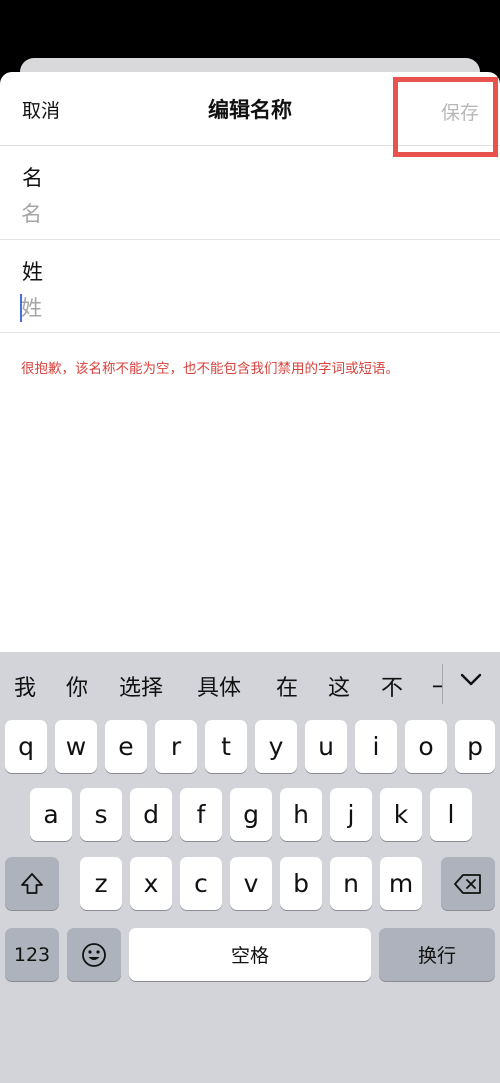 The image size is (500, 1083). I want to click on backspace-icon, so click(467, 883).